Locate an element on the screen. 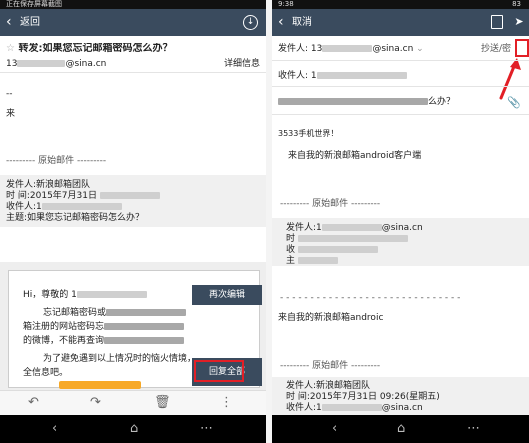 This screenshot has width=529, height=443. orig-to: 收件人:1 is located at coordinates (24, 207).